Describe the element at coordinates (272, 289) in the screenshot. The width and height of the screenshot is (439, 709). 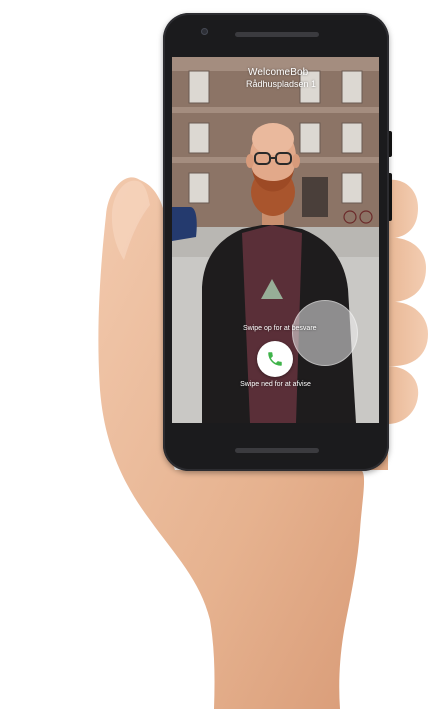
I see `arrow-up-icon` at that location.